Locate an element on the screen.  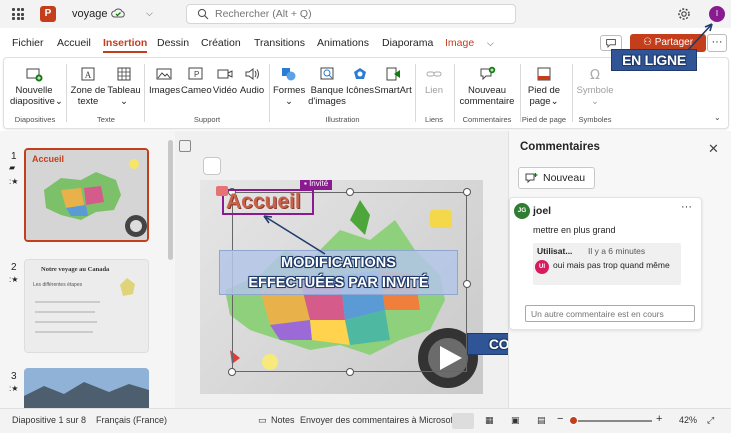
zoom-out-button: − is located at coordinates (560, 419).